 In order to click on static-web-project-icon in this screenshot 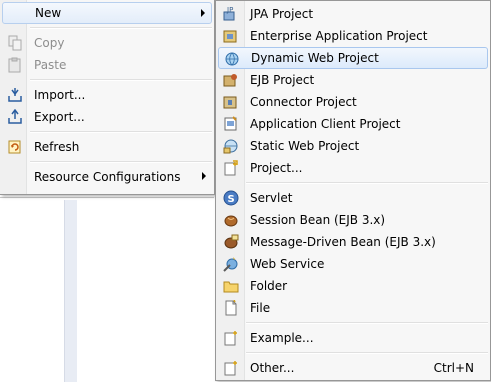, I will do `click(231, 146)`.